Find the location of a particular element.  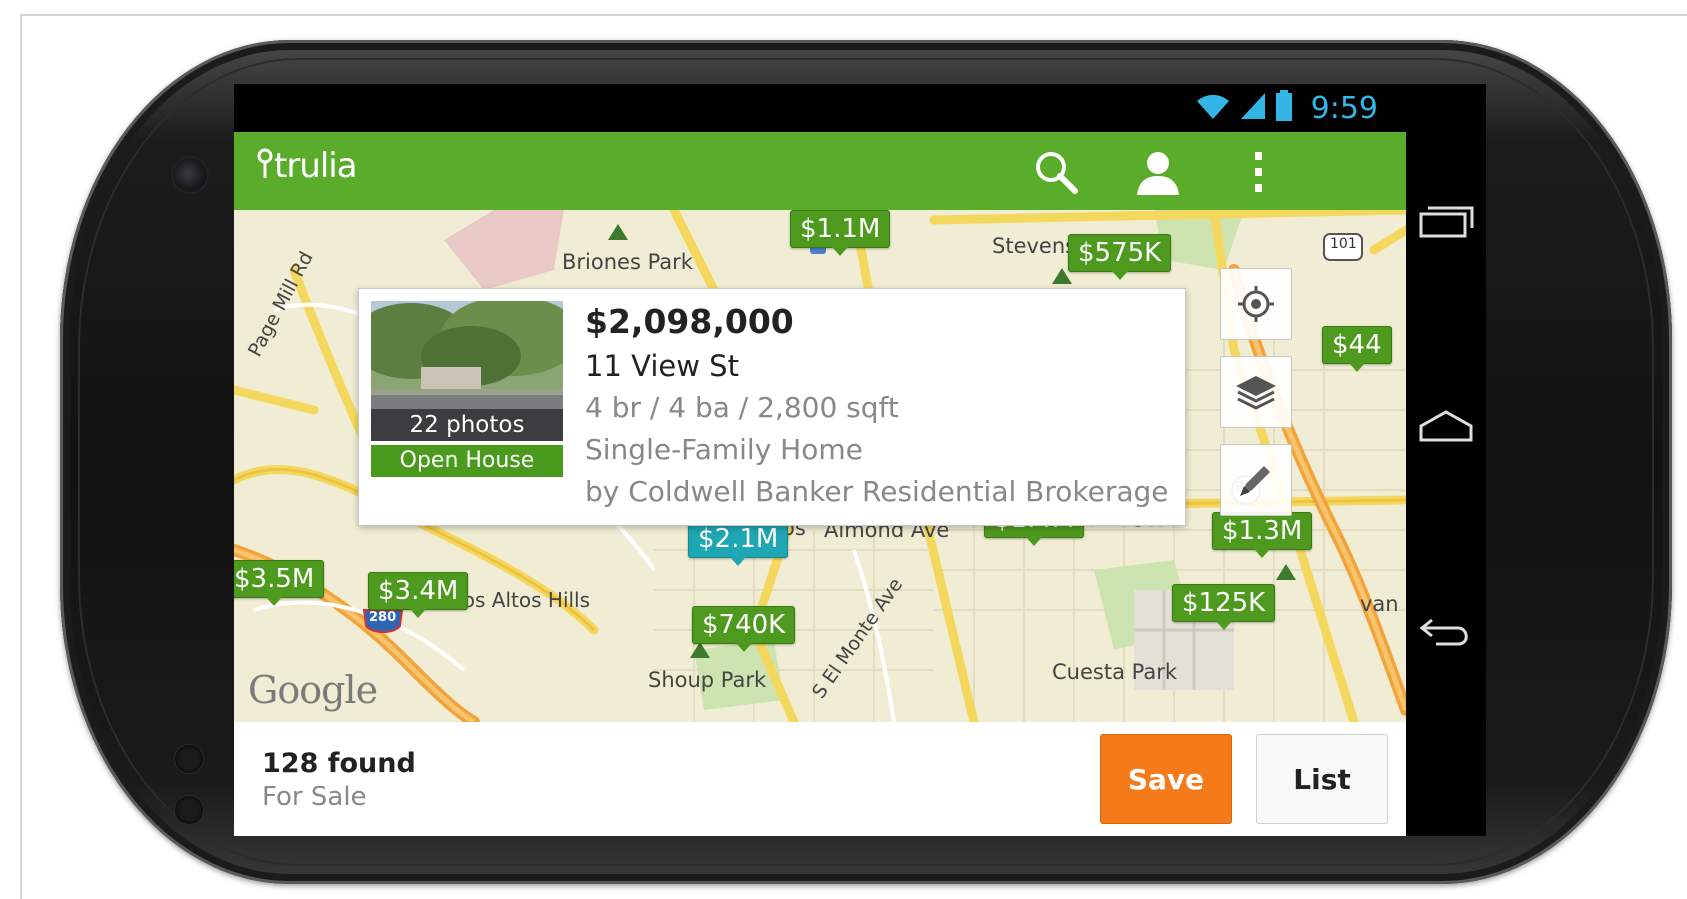

map-label-briones-park: Briones Park is located at coordinates (627, 262).